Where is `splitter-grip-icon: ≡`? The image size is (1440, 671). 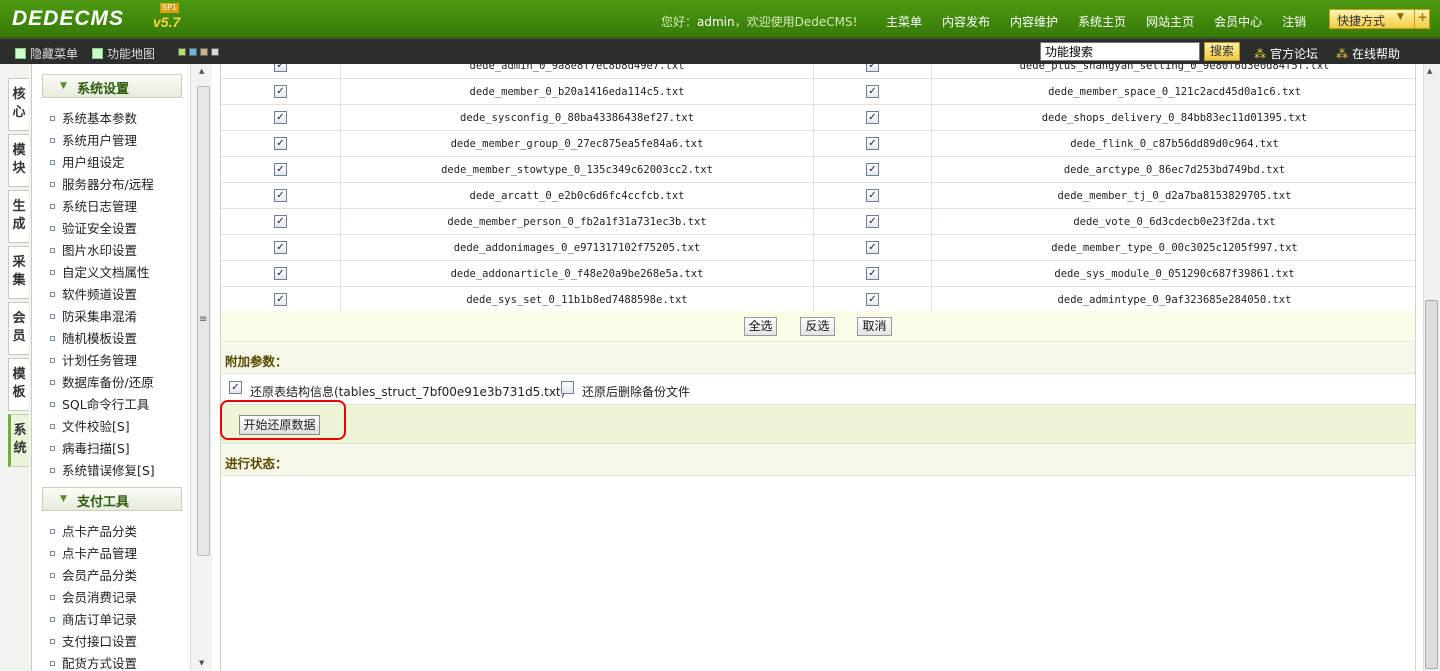
splitter-grip-icon: ≡ is located at coordinates (203, 319).